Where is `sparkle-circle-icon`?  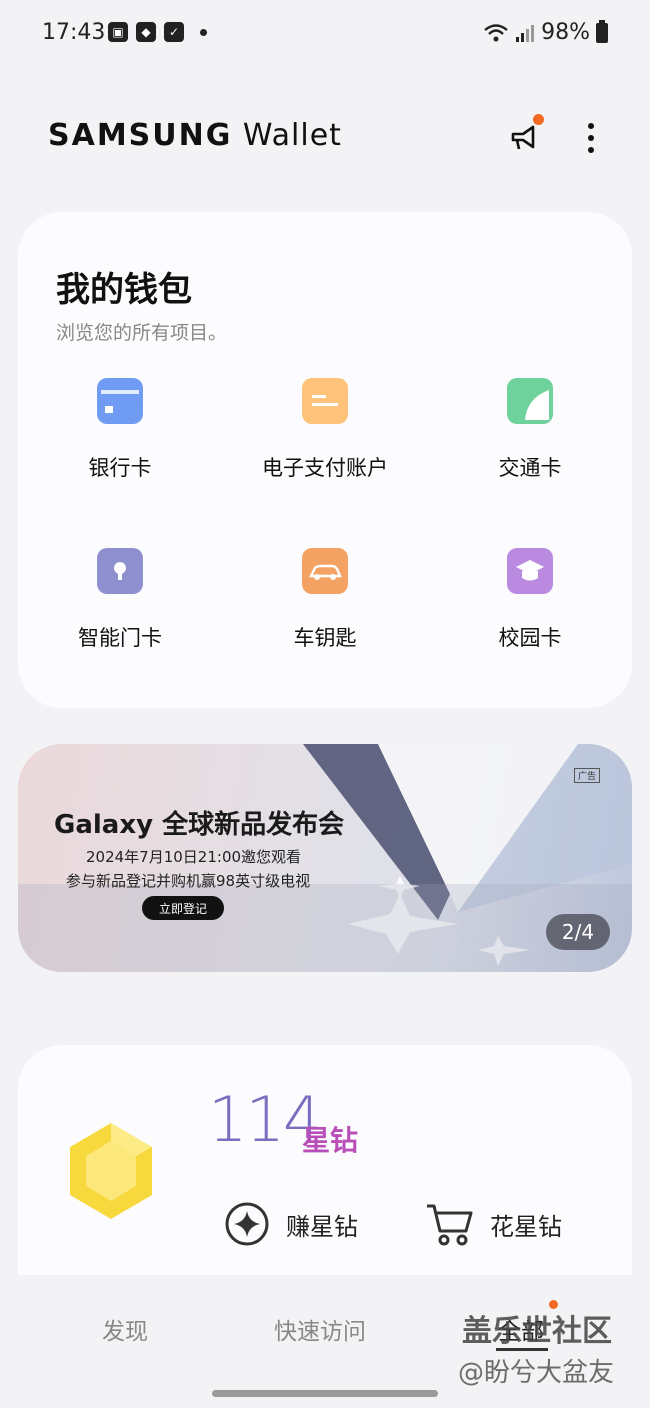
sparkle-circle-icon is located at coordinates (247, 1224).